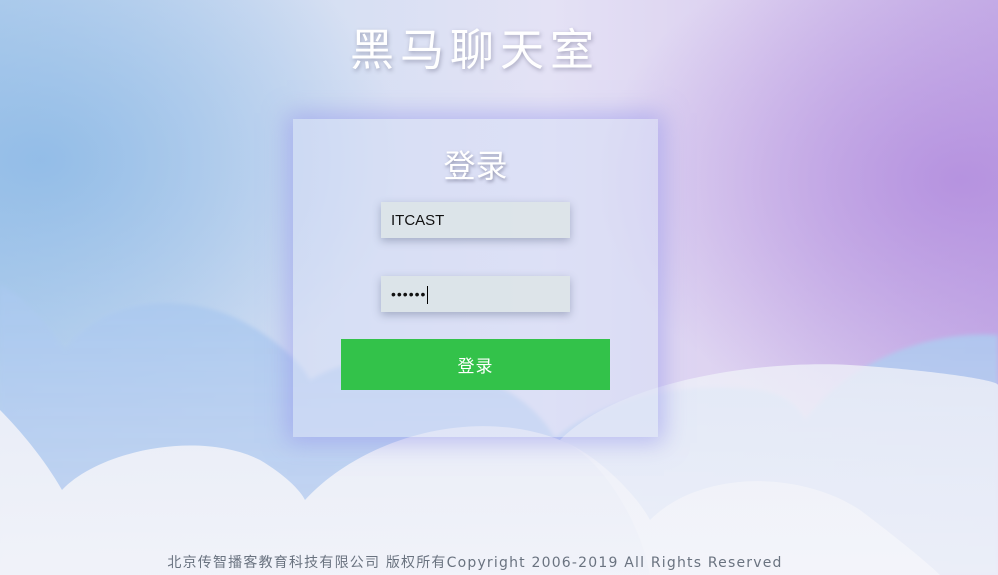  What do you see at coordinates (475, 294) in the screenshot?
I see `password-input: ••••••` at bounding box center [475, 294].